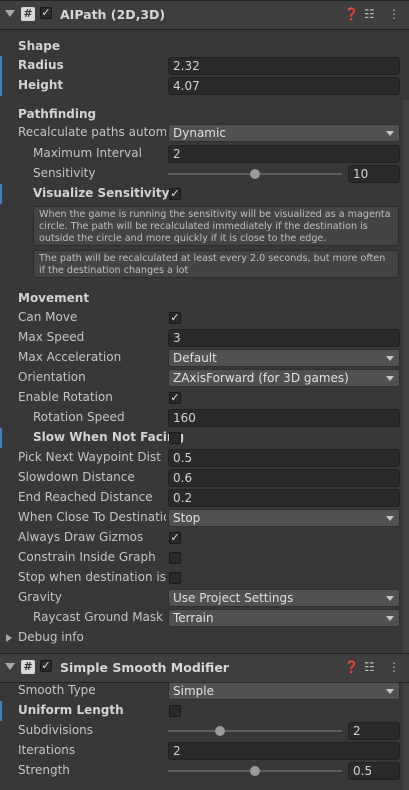 Image resolution: width=409 pixels, height=790 pixels. I want to click on pick-next-row: Pick Next Waypoint Dist 0.5, so click(204, 458).